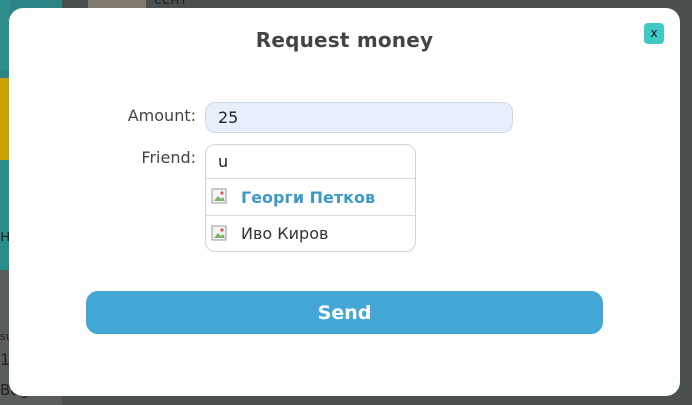  I want to click on background-avatar, so click(117, 4).